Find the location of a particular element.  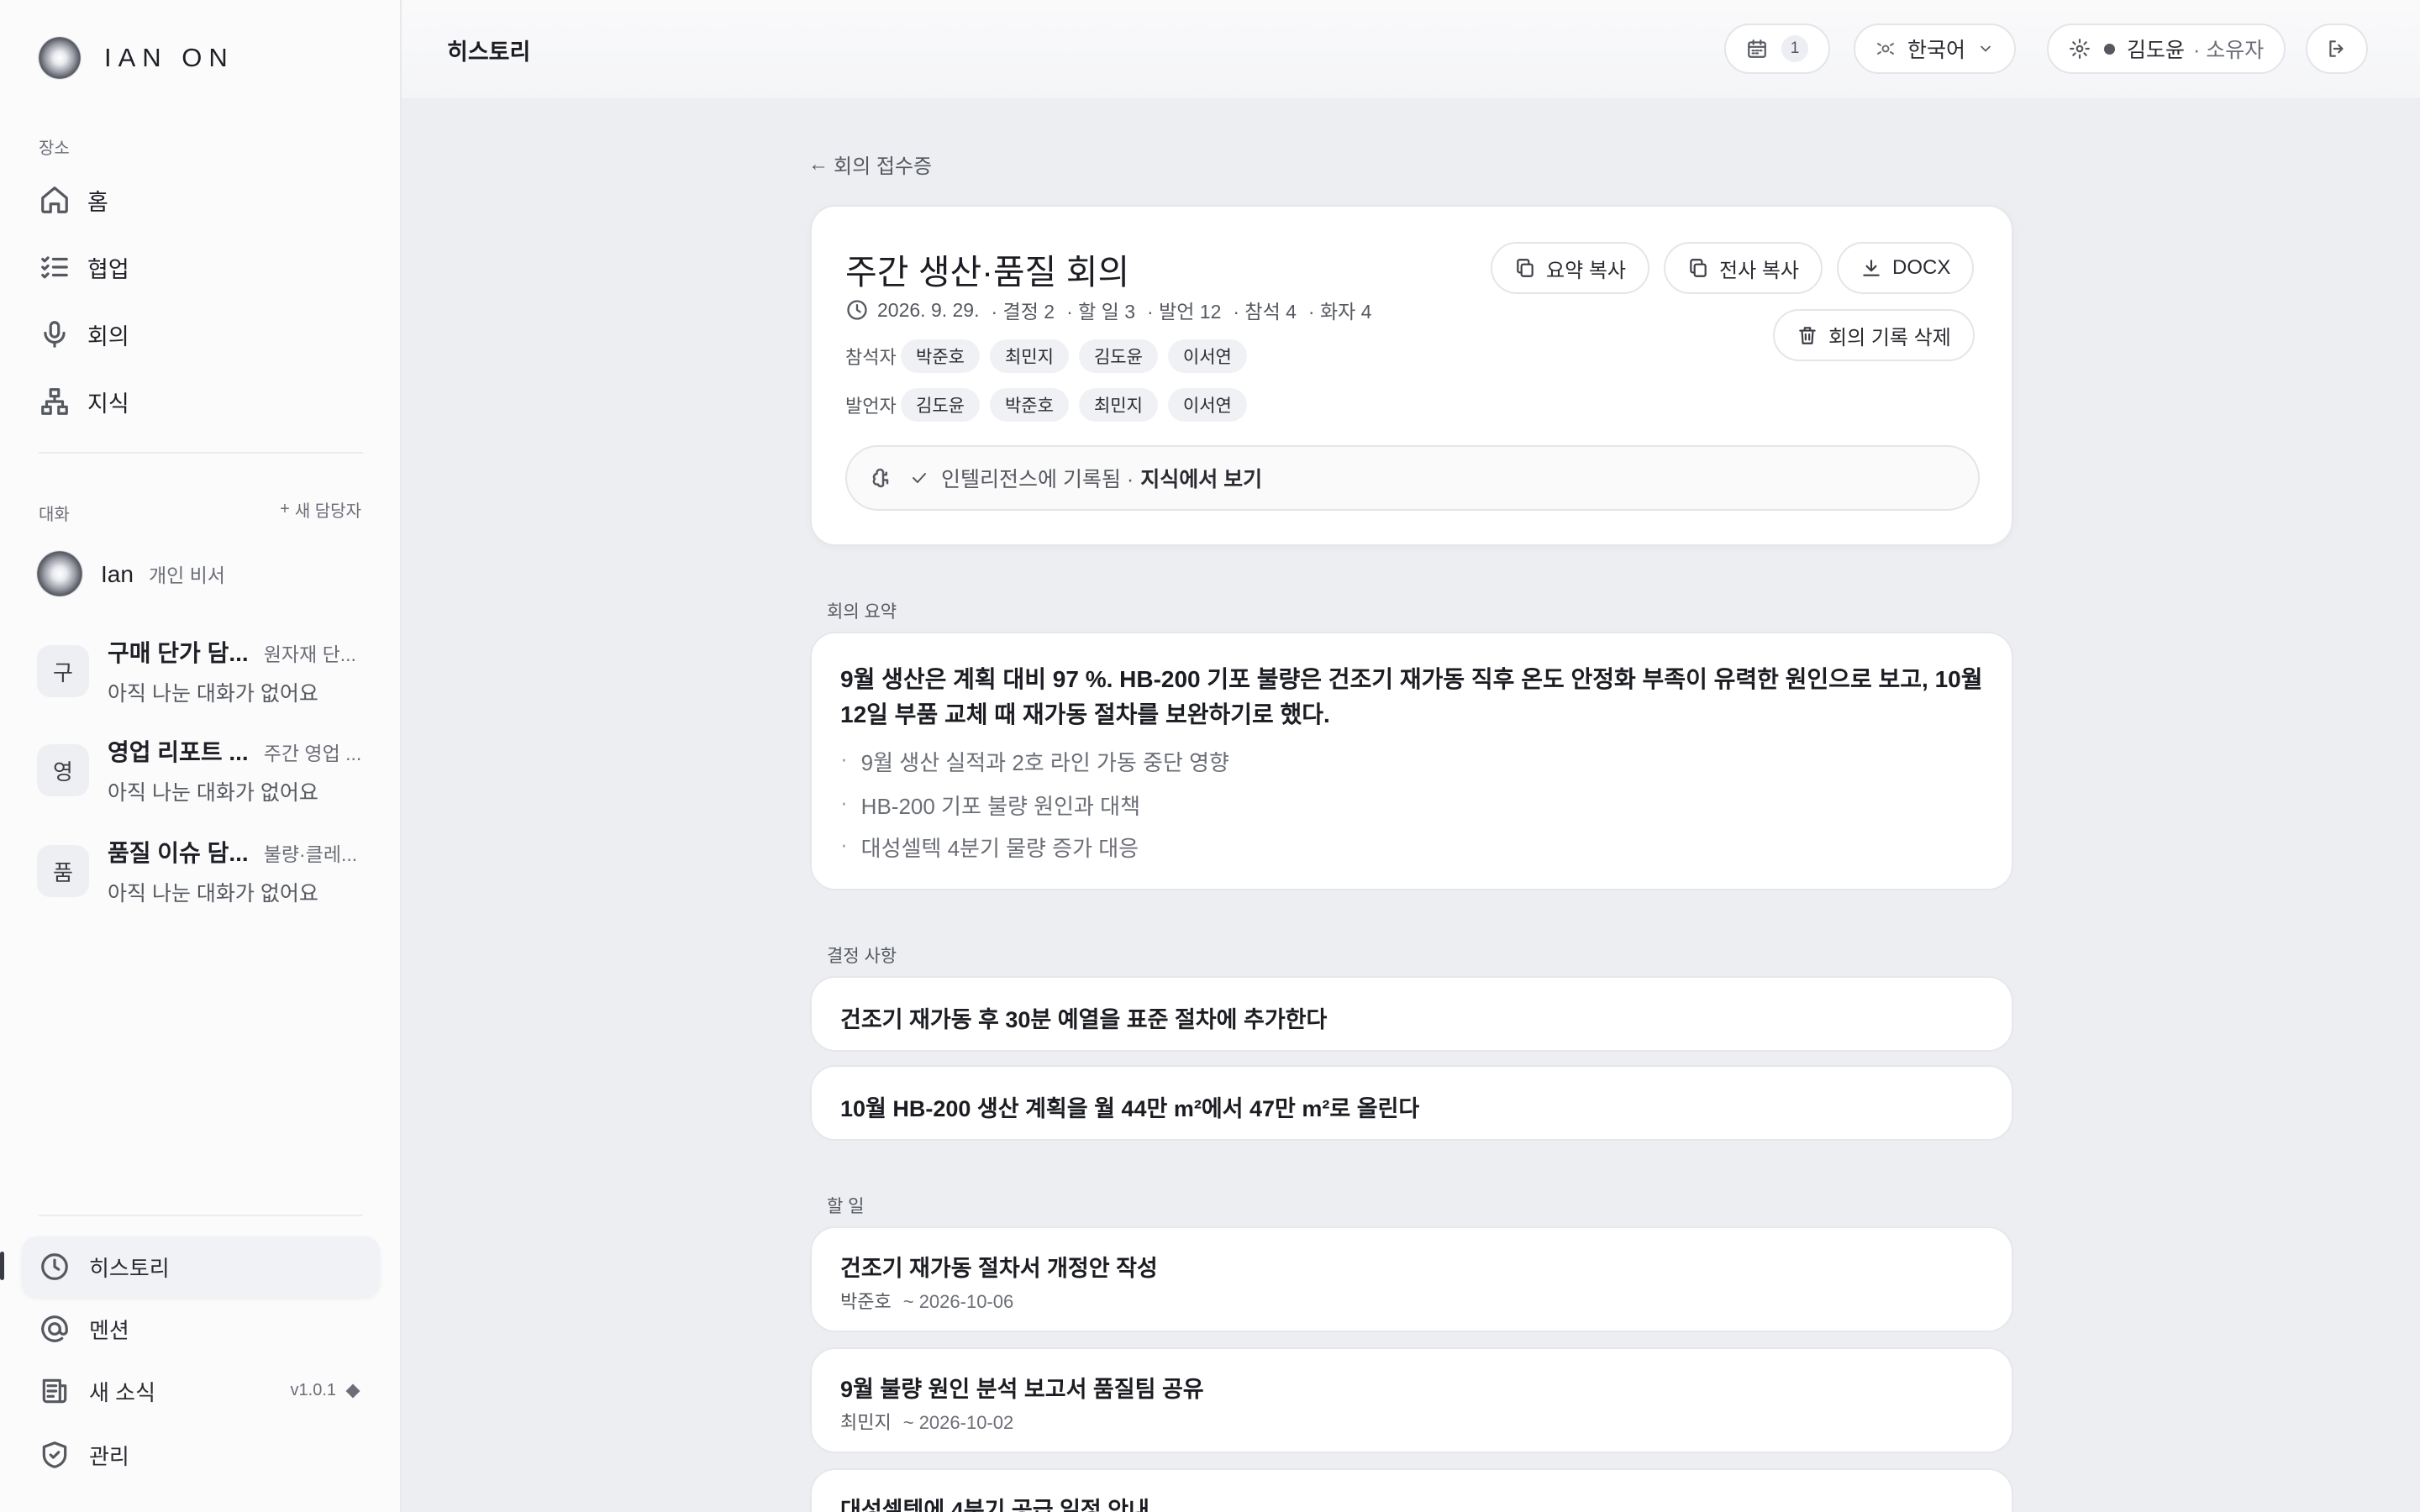

page-title: 히스토리 is located at coordinates (489, 52).